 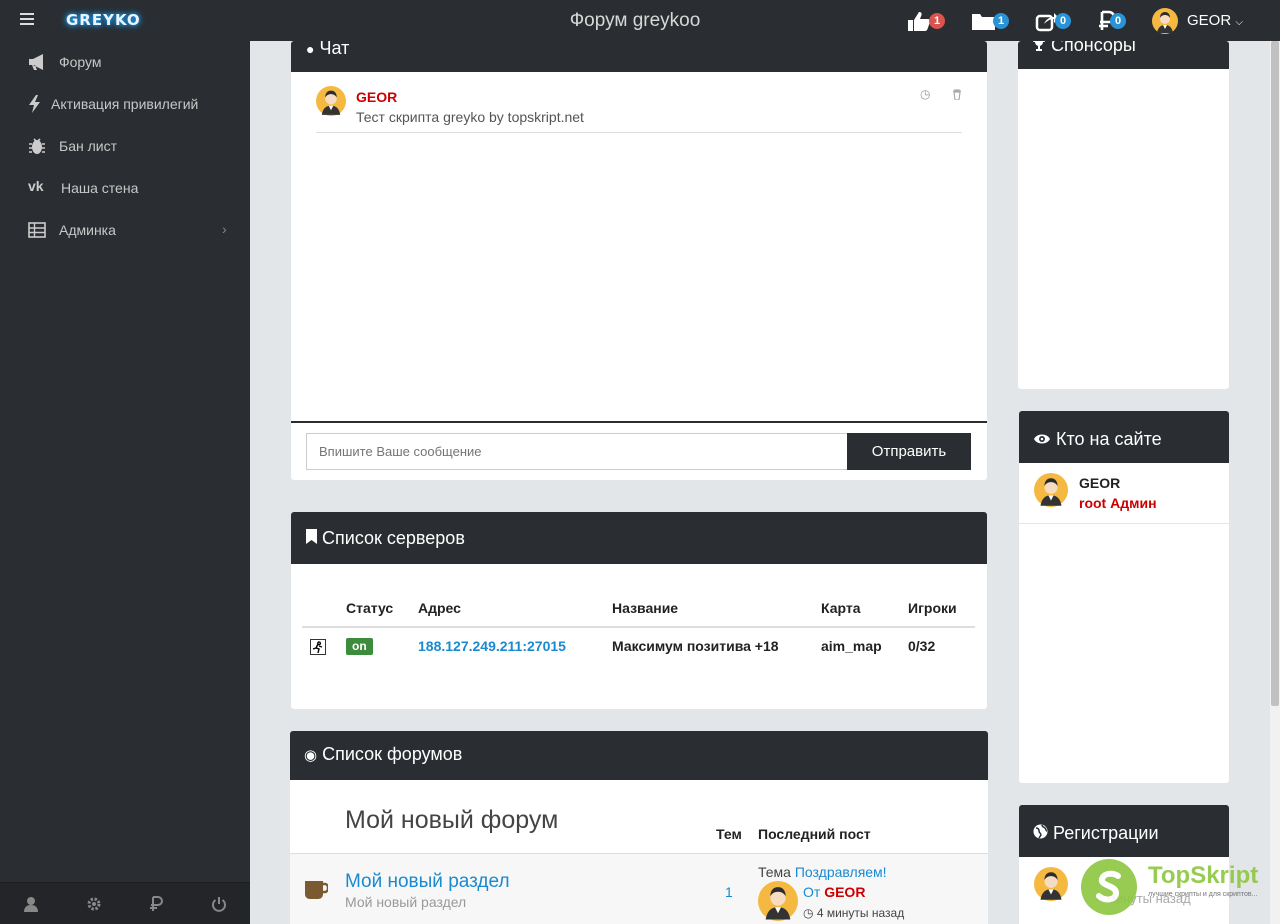 I want to click on likes-badge: 1, so click(x=937, y=21).